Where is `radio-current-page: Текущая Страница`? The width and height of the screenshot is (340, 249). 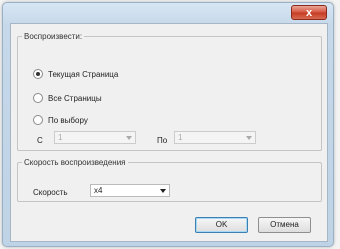
radio-current-page: Текущая Страница is located at coordinates (75, 74).